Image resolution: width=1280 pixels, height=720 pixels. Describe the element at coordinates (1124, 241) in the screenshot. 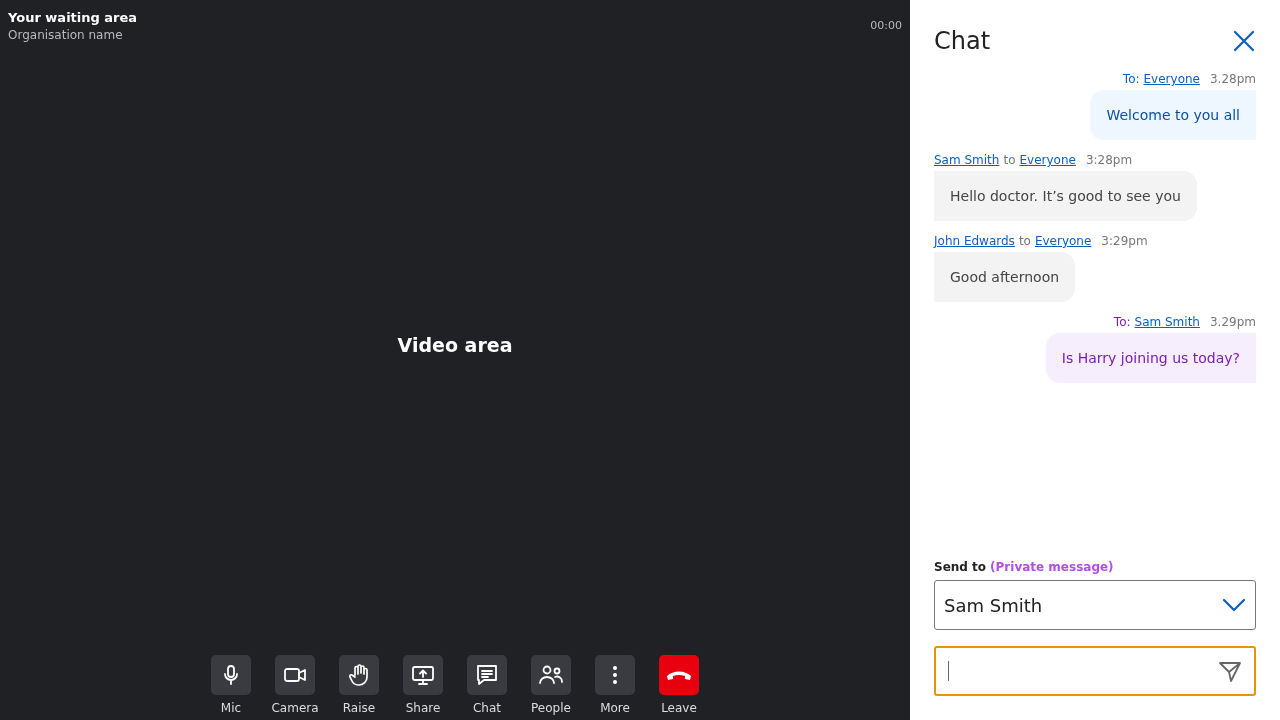

I see `message-time: 3:29pm` at that location.